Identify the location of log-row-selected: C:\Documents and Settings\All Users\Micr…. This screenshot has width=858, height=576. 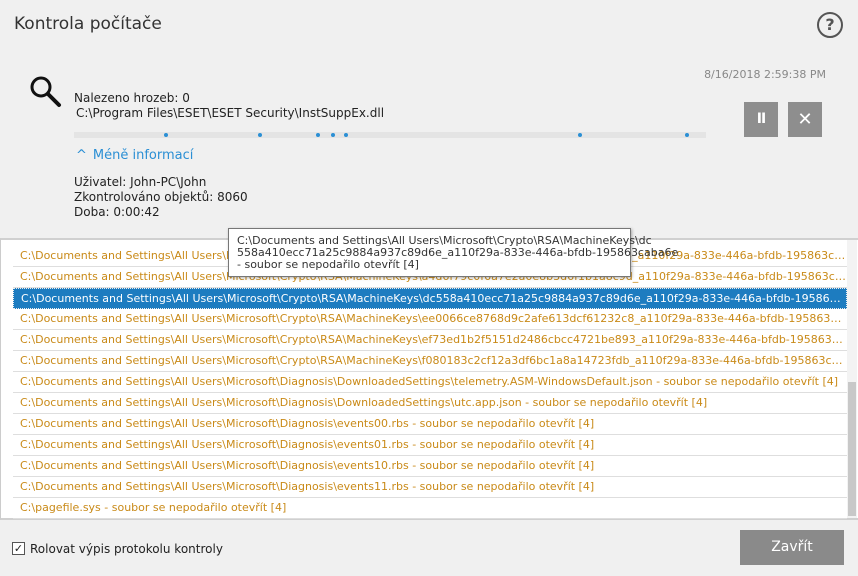
(430, 298).